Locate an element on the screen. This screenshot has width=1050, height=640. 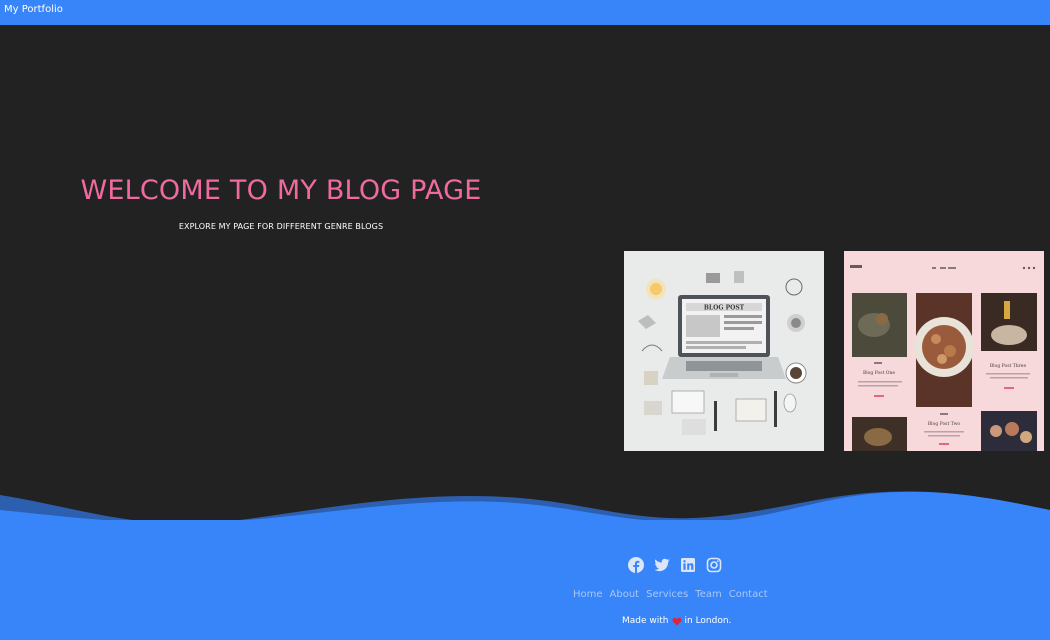
thumb-post-three: Blog Post Three is located at coordinates (1008, 366).